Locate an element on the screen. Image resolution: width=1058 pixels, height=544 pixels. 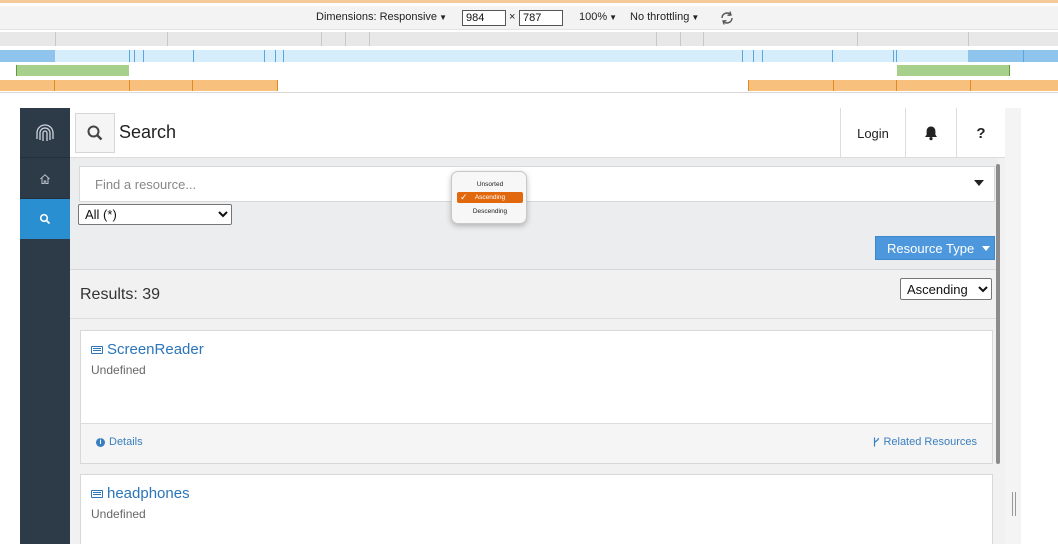
checkmark-icon: ✓ is located at coordinates (464, 197).